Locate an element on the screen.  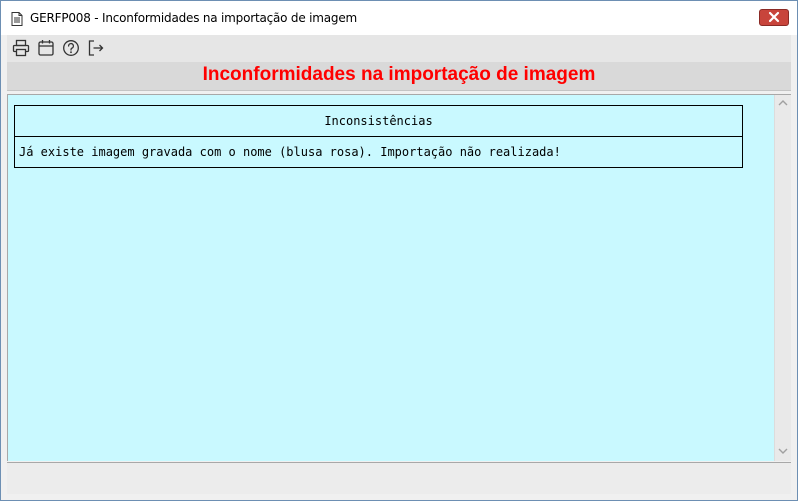
table-header-row: Inconsistências is located at coordinates (378, 121).